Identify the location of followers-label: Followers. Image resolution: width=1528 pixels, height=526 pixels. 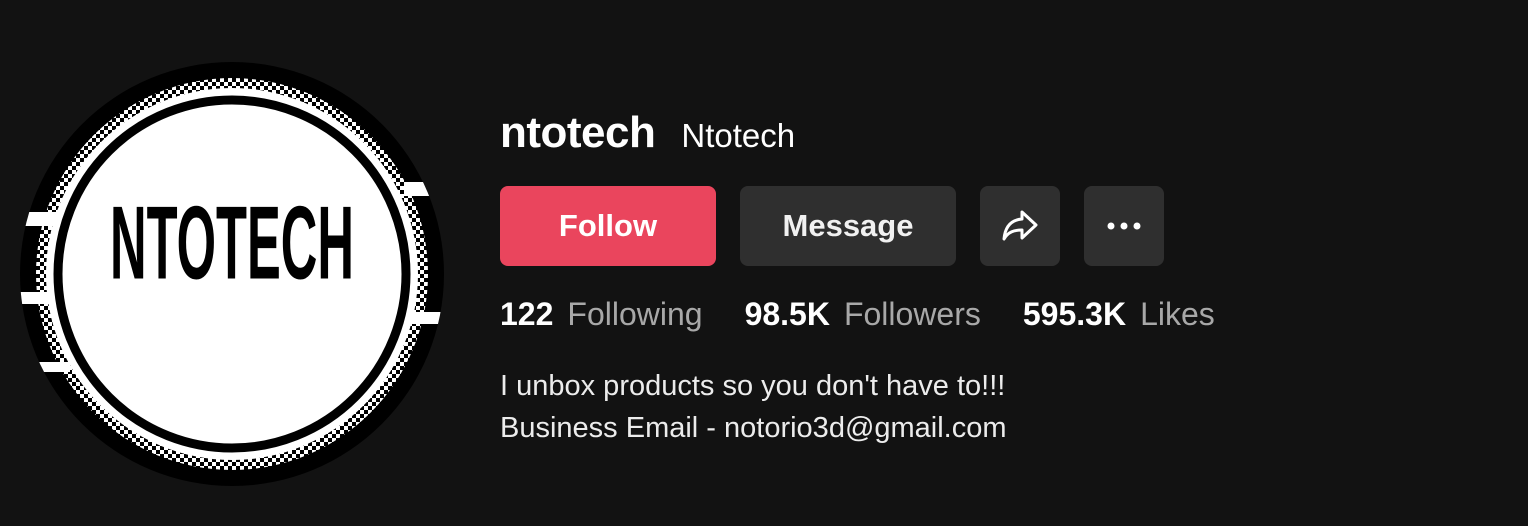
(912, 314).